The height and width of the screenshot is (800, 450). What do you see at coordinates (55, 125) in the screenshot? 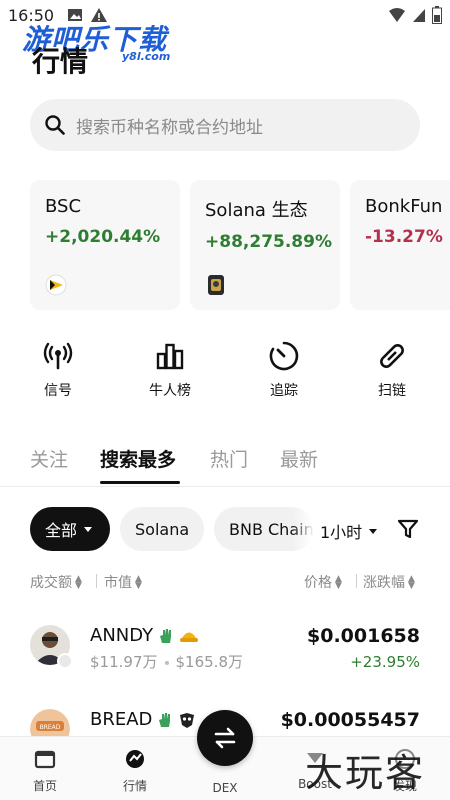
I see `search-icon` at bounding box center [55, 125].